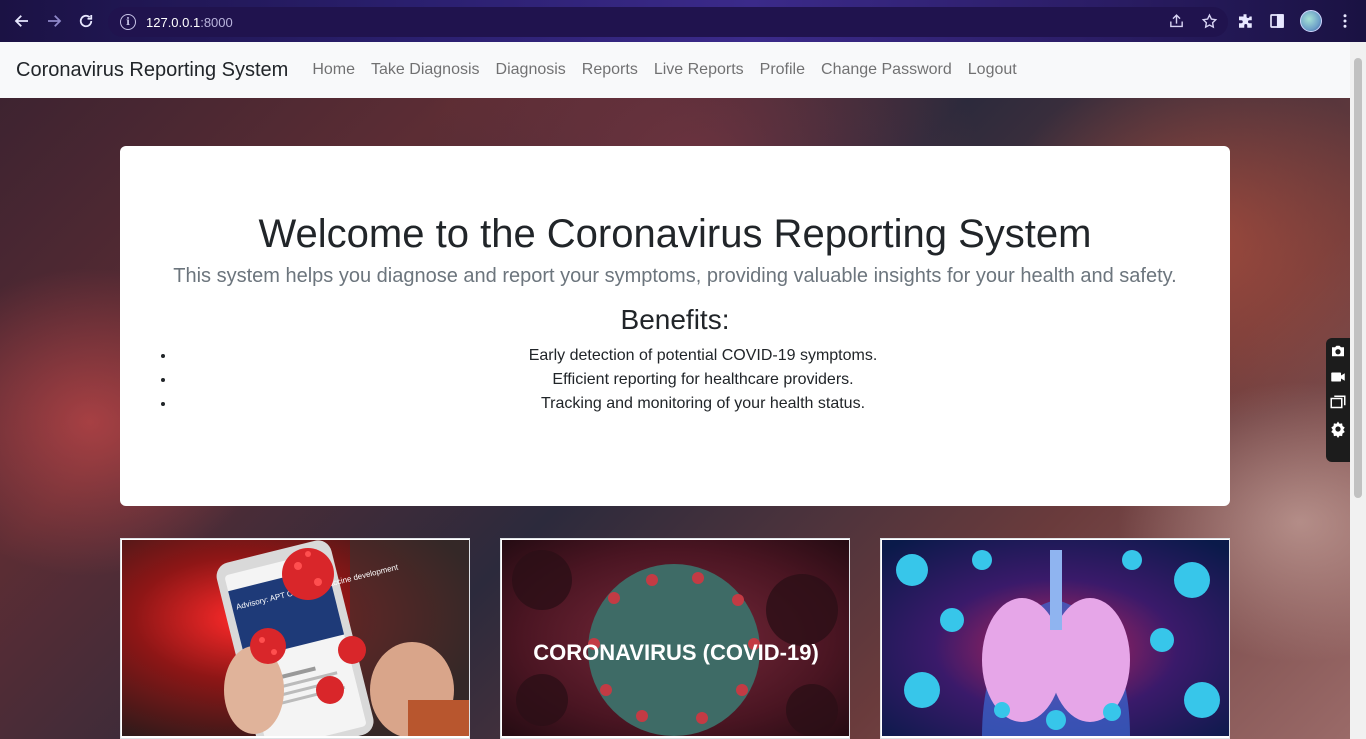  I want to click on sidepanel-icon, so click(1277, 21).